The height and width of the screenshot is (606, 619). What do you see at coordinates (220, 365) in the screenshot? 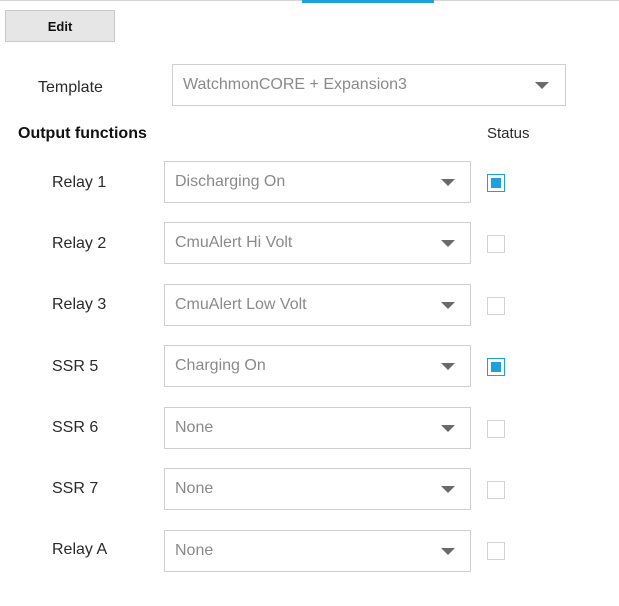
I see `output-function-value: Charging On` at bounding box center [220, 365].